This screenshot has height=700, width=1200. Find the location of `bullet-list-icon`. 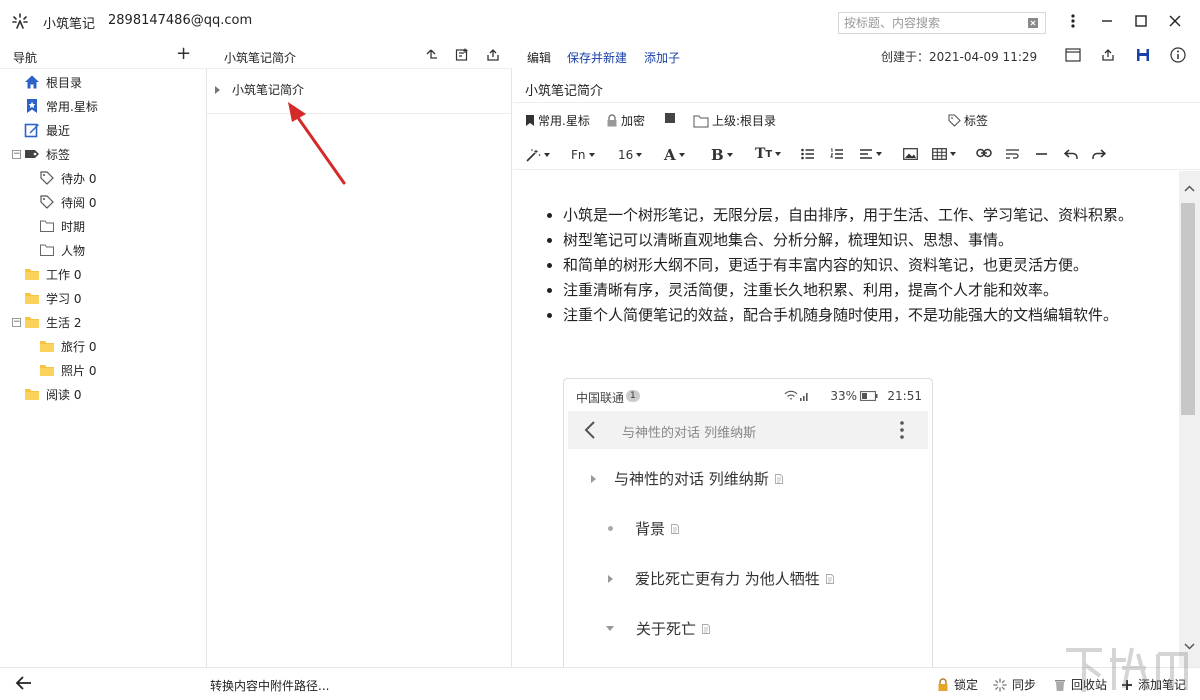

bullet-list-icon is located at coordinates (808, 154).